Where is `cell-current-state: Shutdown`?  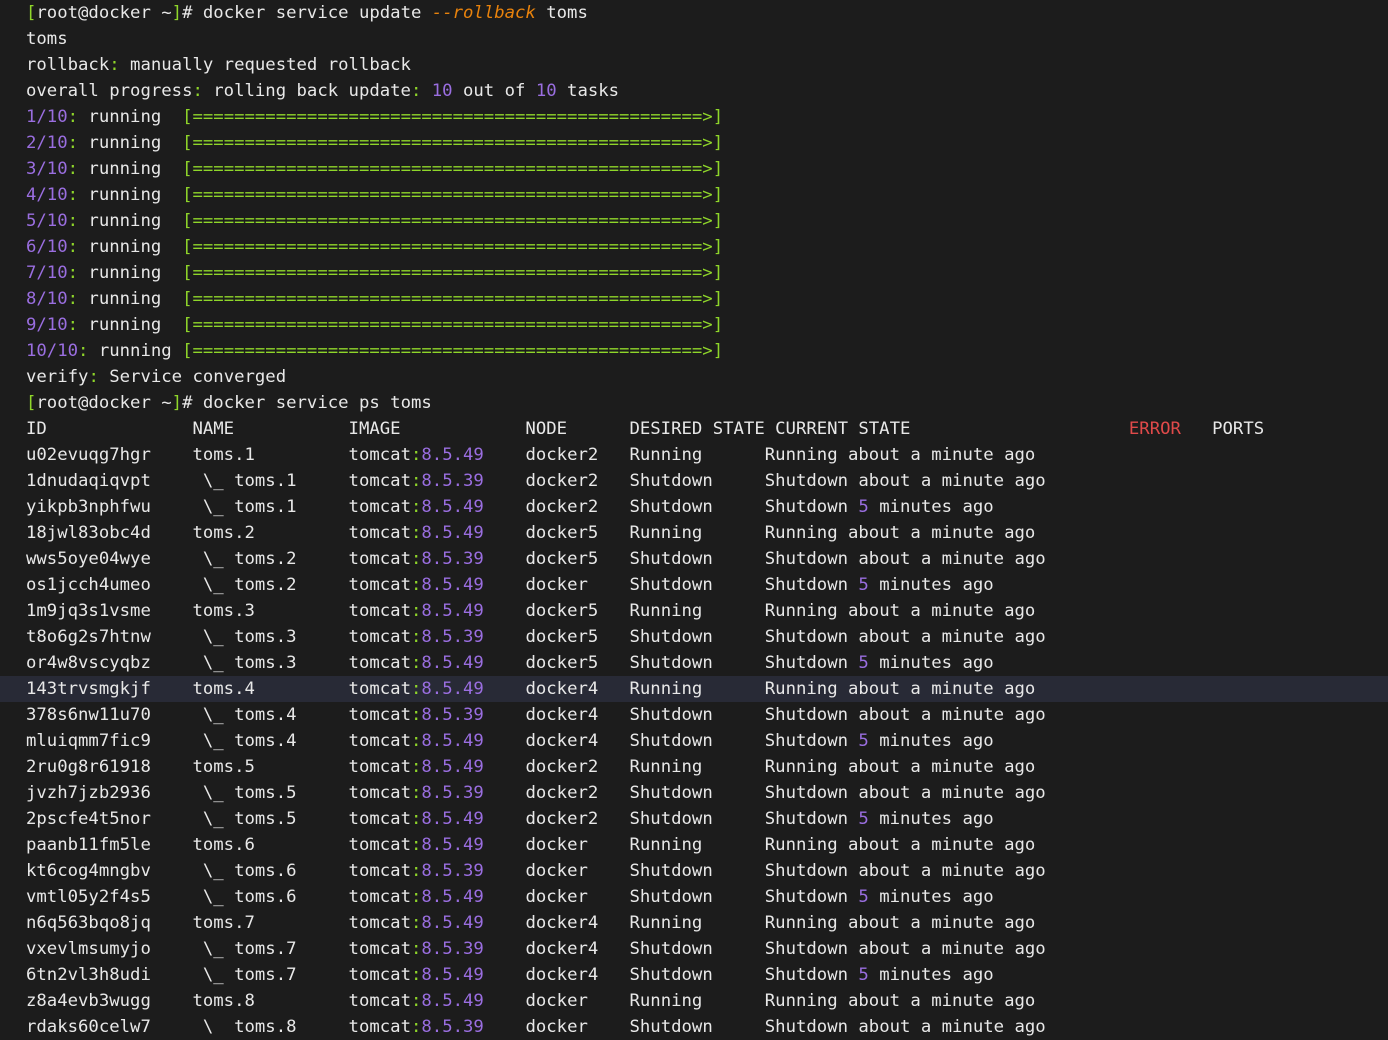
cell-current-state: Shutdown is located at coordinates (811, 1027).